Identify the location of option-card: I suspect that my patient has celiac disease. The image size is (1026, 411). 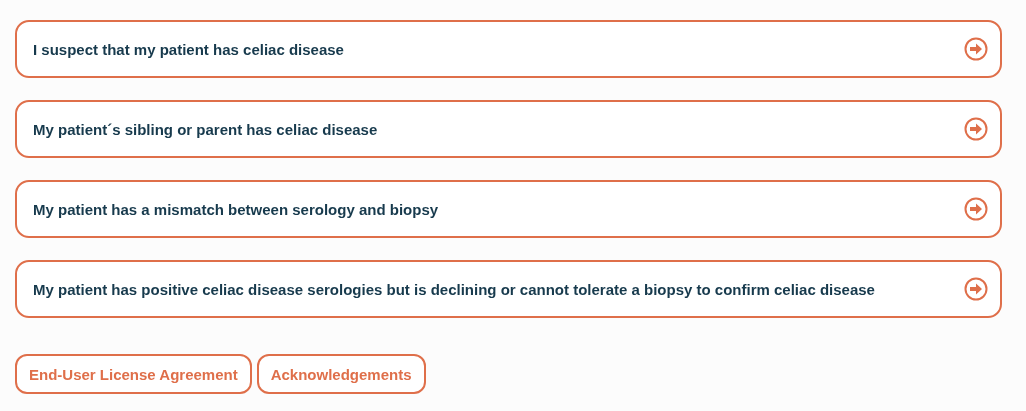
(508, 49).